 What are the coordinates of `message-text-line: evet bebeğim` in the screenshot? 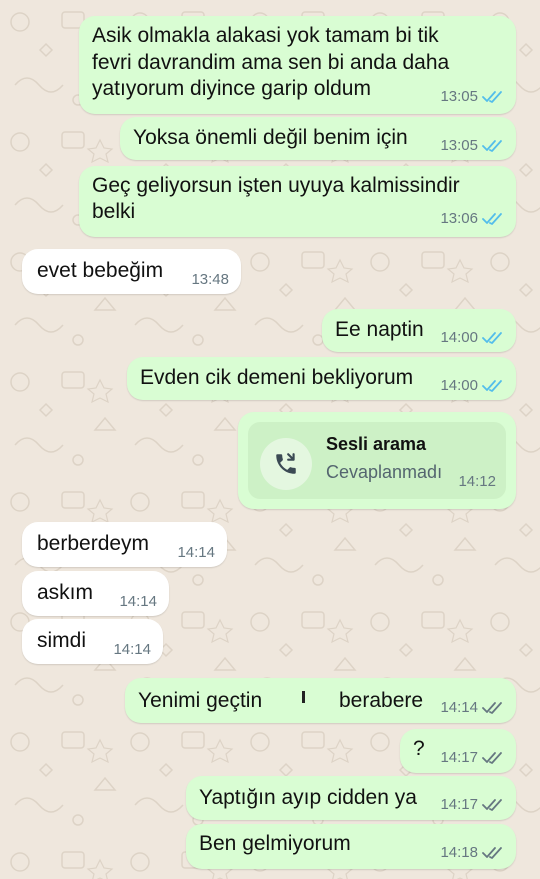 It's located at (100, 270).